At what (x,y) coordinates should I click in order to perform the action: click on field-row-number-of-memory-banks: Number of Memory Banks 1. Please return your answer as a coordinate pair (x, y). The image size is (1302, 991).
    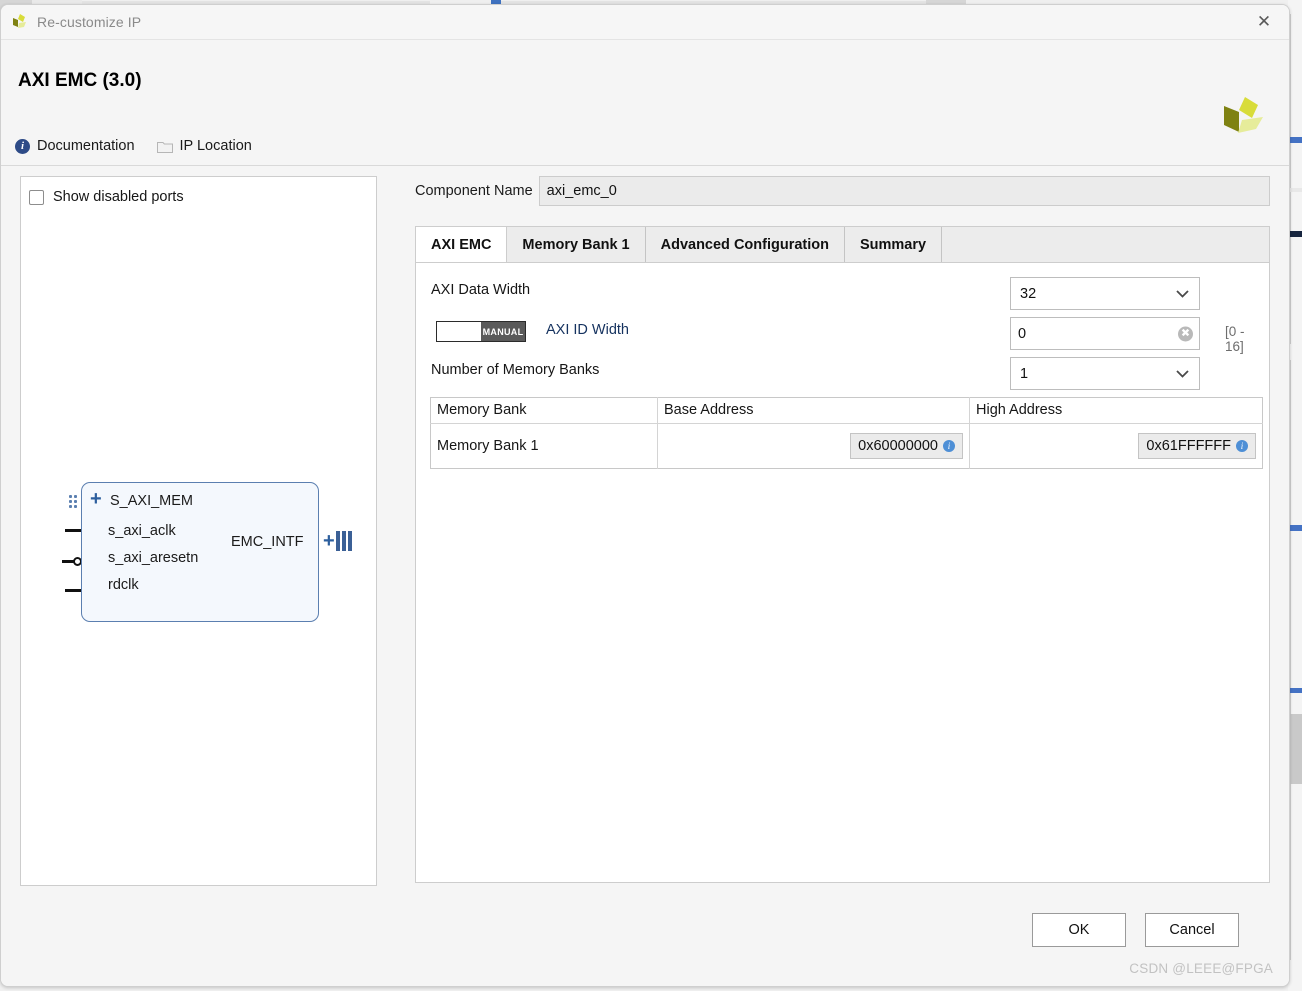
    Looking at the image, I should click on (842, 373).